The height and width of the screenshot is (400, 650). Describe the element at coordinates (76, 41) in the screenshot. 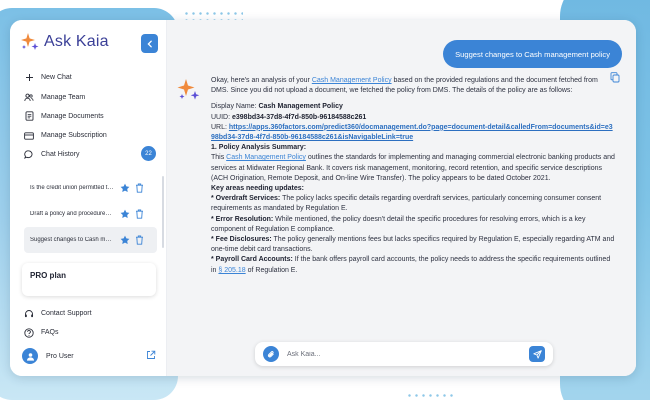

I see `brand-name: Ask Kaia` at that location.